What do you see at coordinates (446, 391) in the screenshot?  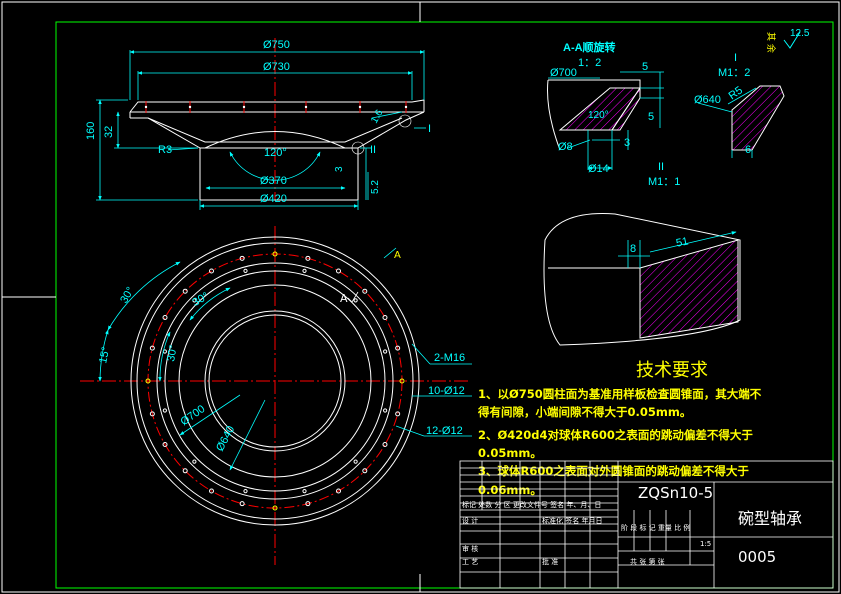 I see `plan-dim-10-d12: 10-Ø12` at bounding box center [446, 391].